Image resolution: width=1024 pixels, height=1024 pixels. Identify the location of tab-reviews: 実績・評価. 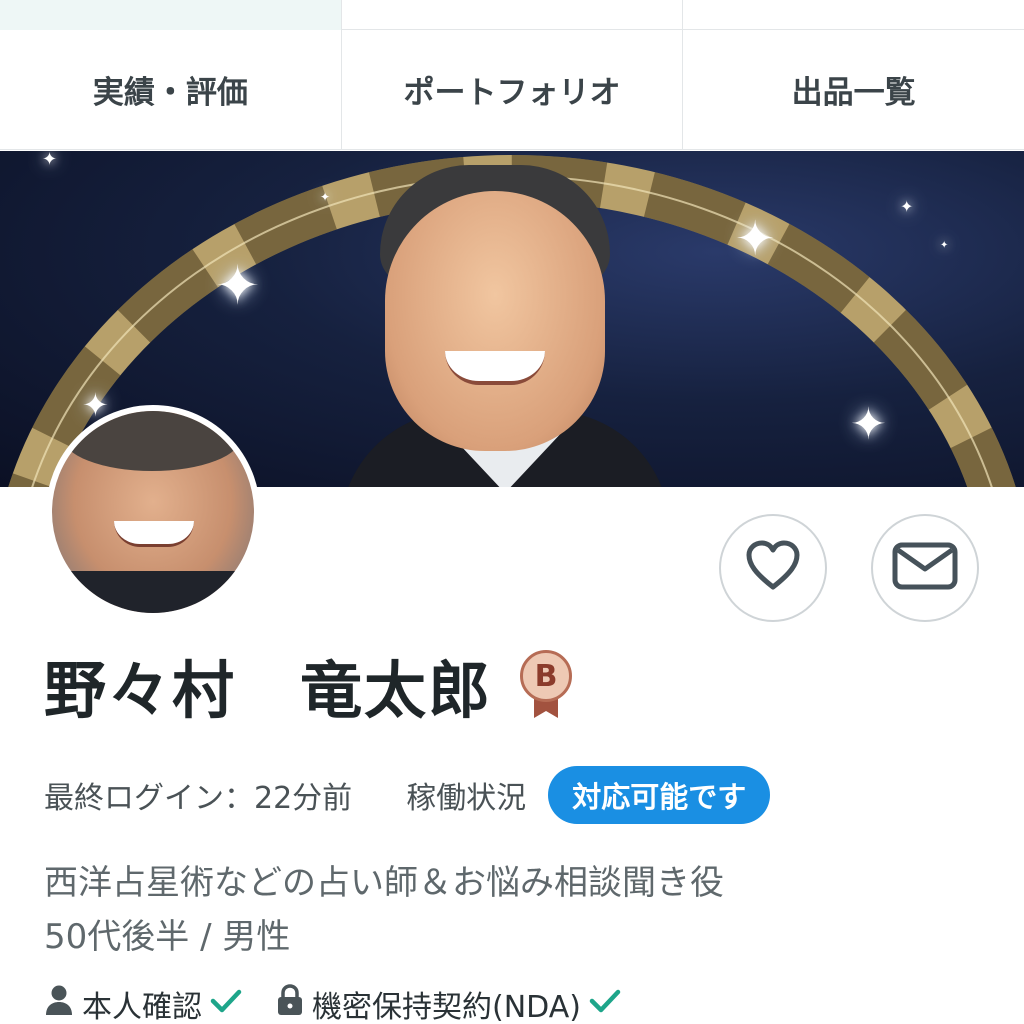
(171, 89).